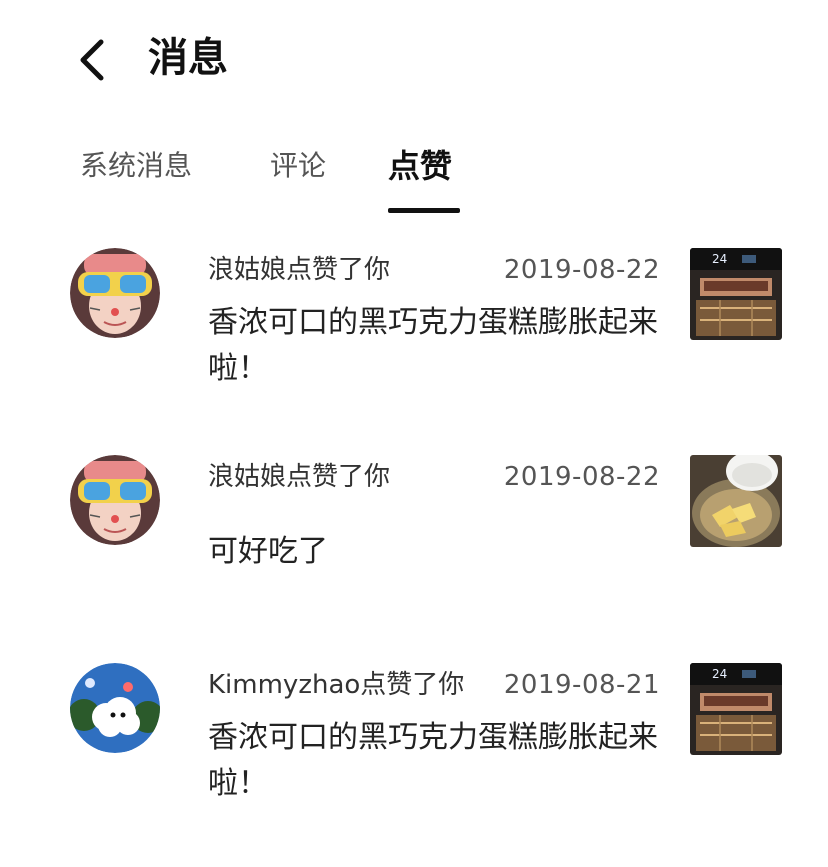 The width and height of the screenshot is (828, 867). Describe the element at coordinates (420, 166) in the screenshot. I see `tab-likes: 点赞` at that location.